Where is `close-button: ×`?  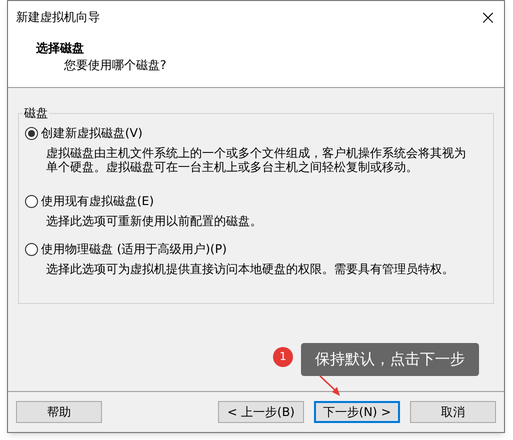 close-button: × is located at coordinates (488, 17).